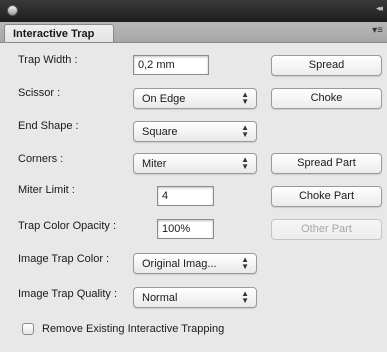 This screenshot has width=387, height=352. Describe the element at coordinates (193, 11) in the screenshot. I see `panel-titlebar: ◂◂` at that location.